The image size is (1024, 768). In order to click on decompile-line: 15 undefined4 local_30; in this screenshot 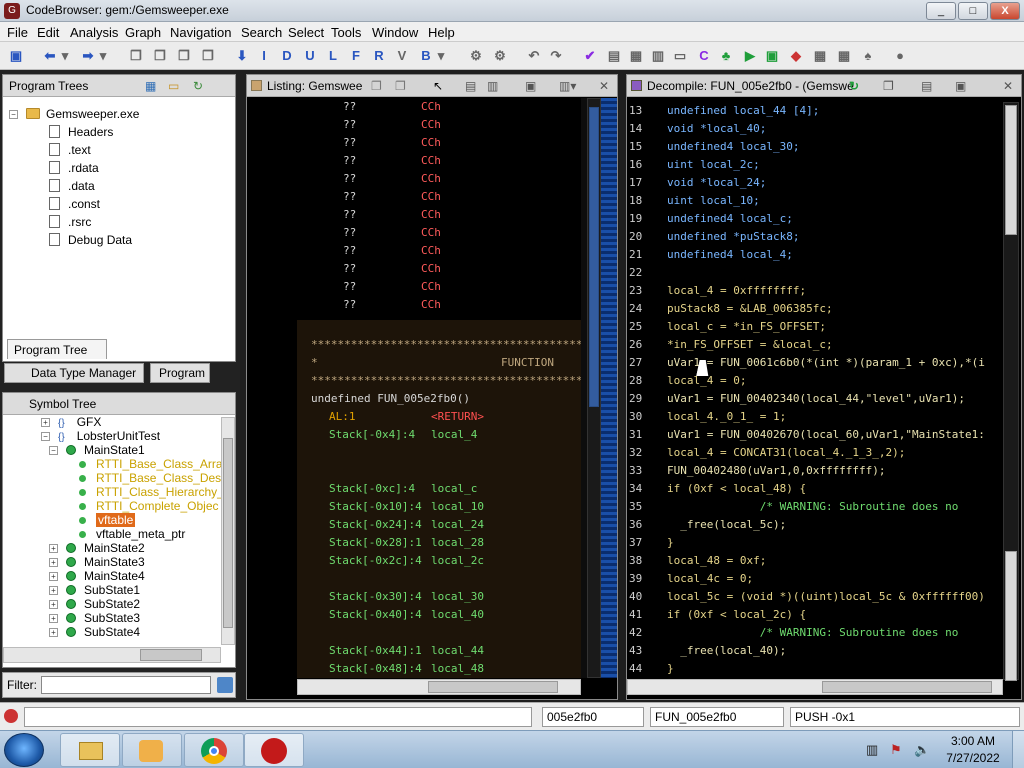, I will do `click(815, 147)`.